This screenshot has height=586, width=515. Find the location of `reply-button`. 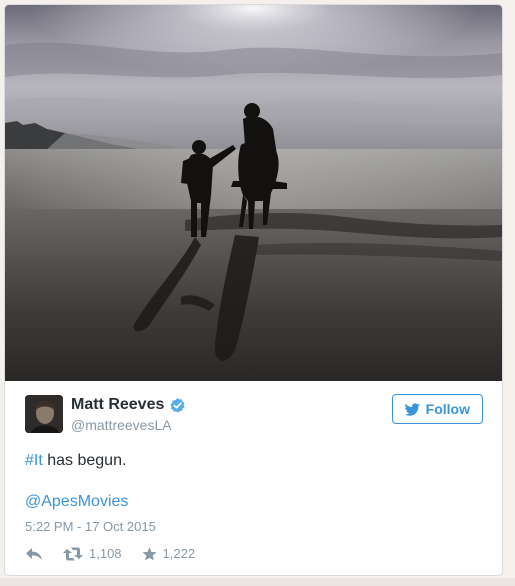

reply-button is located at coordinates (34, 554).